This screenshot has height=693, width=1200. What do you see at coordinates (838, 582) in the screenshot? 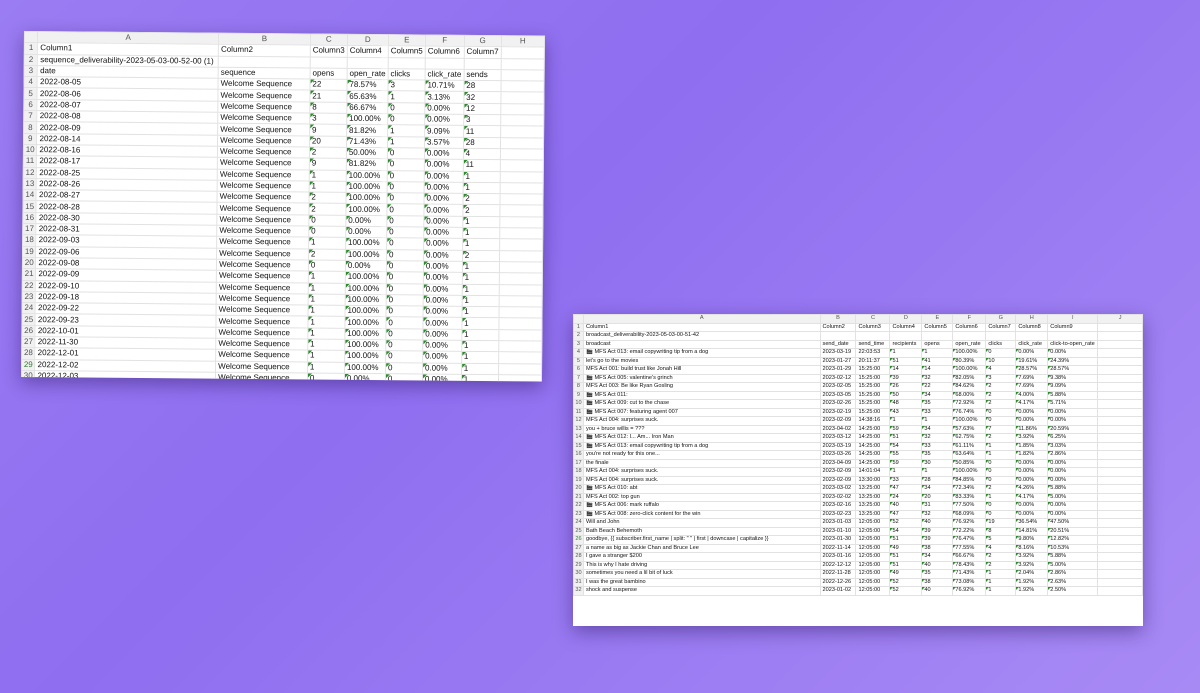
I see `cell: 2022-12-26` at bounding box center [838, 582].